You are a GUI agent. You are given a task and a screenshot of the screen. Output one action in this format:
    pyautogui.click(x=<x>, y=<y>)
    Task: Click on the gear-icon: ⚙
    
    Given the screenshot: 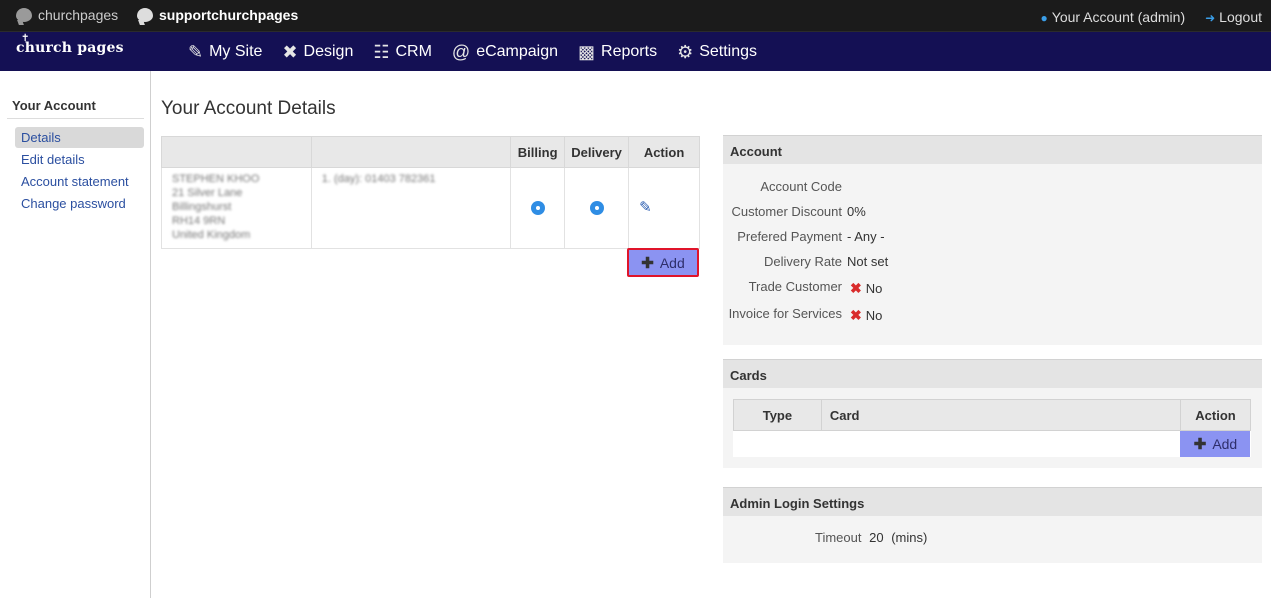 What is the action you would take?
    pyautogui.click(x=685, y=51)
    